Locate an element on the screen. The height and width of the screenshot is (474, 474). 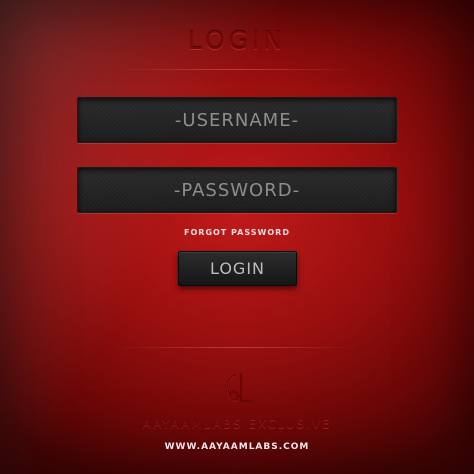
password-field: -PASSWORD- is located at coordinates (237, 190).